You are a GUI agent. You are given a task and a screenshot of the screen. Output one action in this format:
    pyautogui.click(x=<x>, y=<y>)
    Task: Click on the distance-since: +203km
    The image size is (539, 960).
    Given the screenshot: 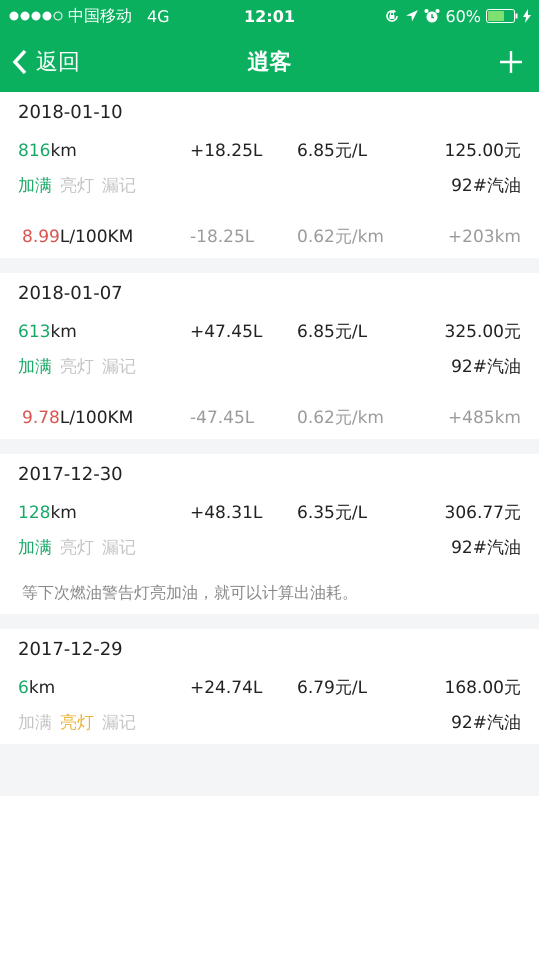 What is the action you would take?
    pyautogui.click(x=483, y=236)
    